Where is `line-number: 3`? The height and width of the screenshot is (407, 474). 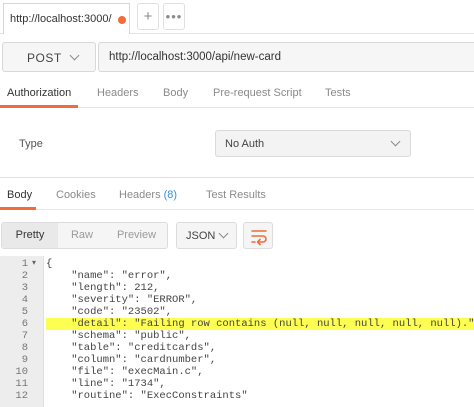
line-number: 3 is located at coordinates (24, 288).